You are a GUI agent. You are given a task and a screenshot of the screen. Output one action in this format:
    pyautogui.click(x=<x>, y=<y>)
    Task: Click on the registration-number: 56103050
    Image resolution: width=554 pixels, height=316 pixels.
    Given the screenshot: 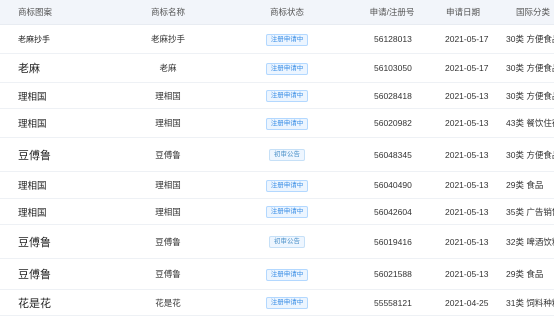 What is the action you would take?
    pyautogui.click(x=392, y=68)
    